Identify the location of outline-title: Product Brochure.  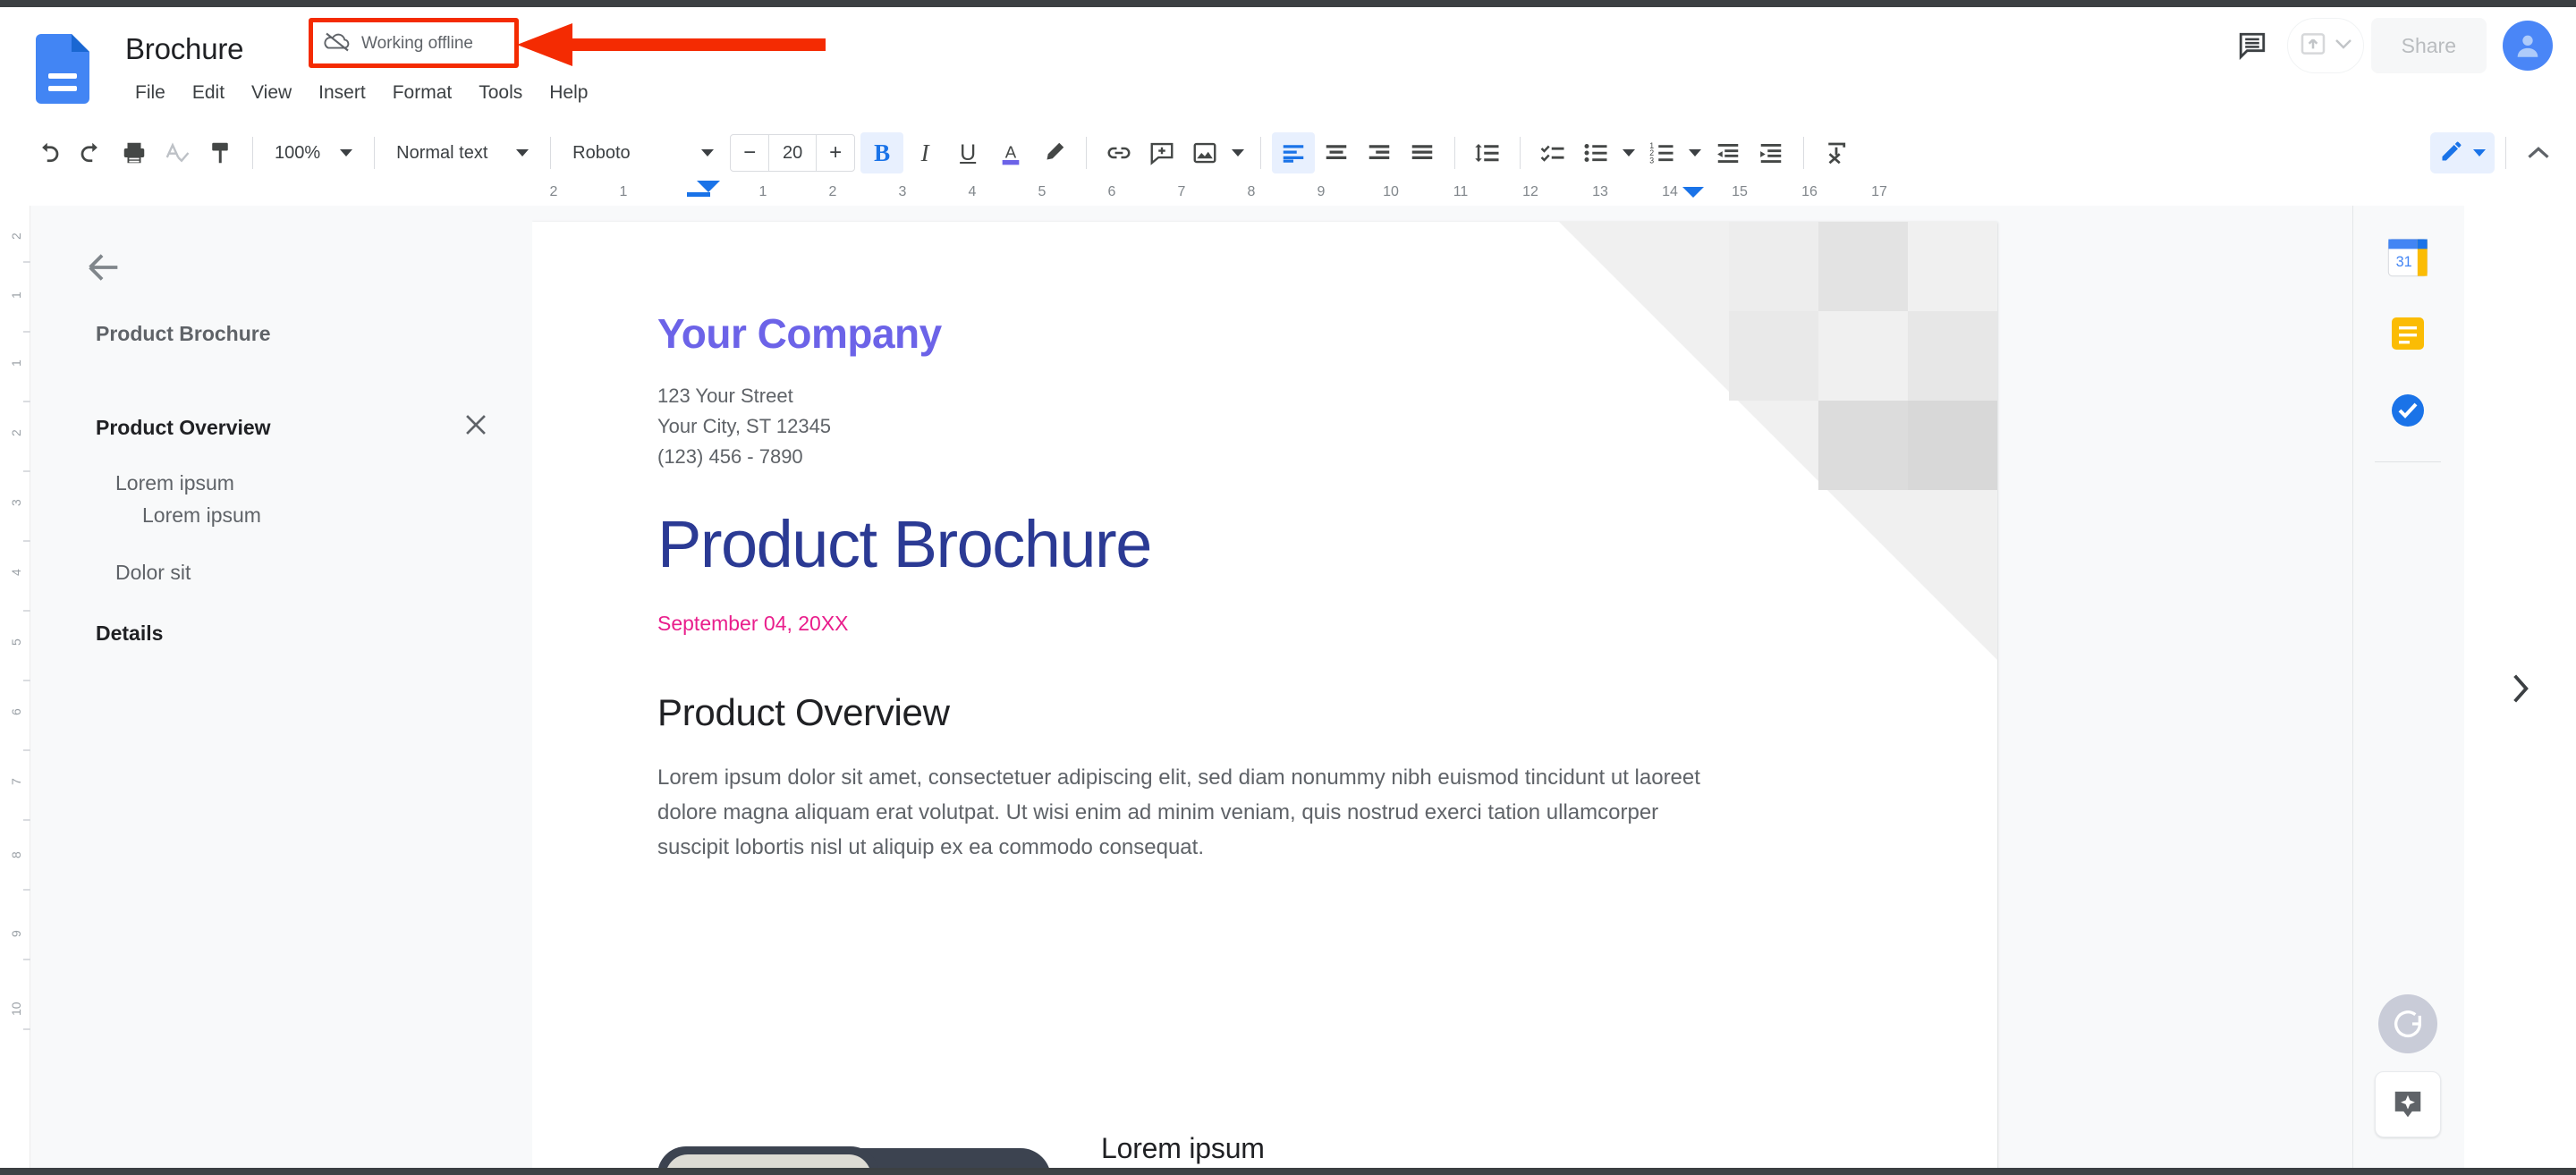
(183, 334).